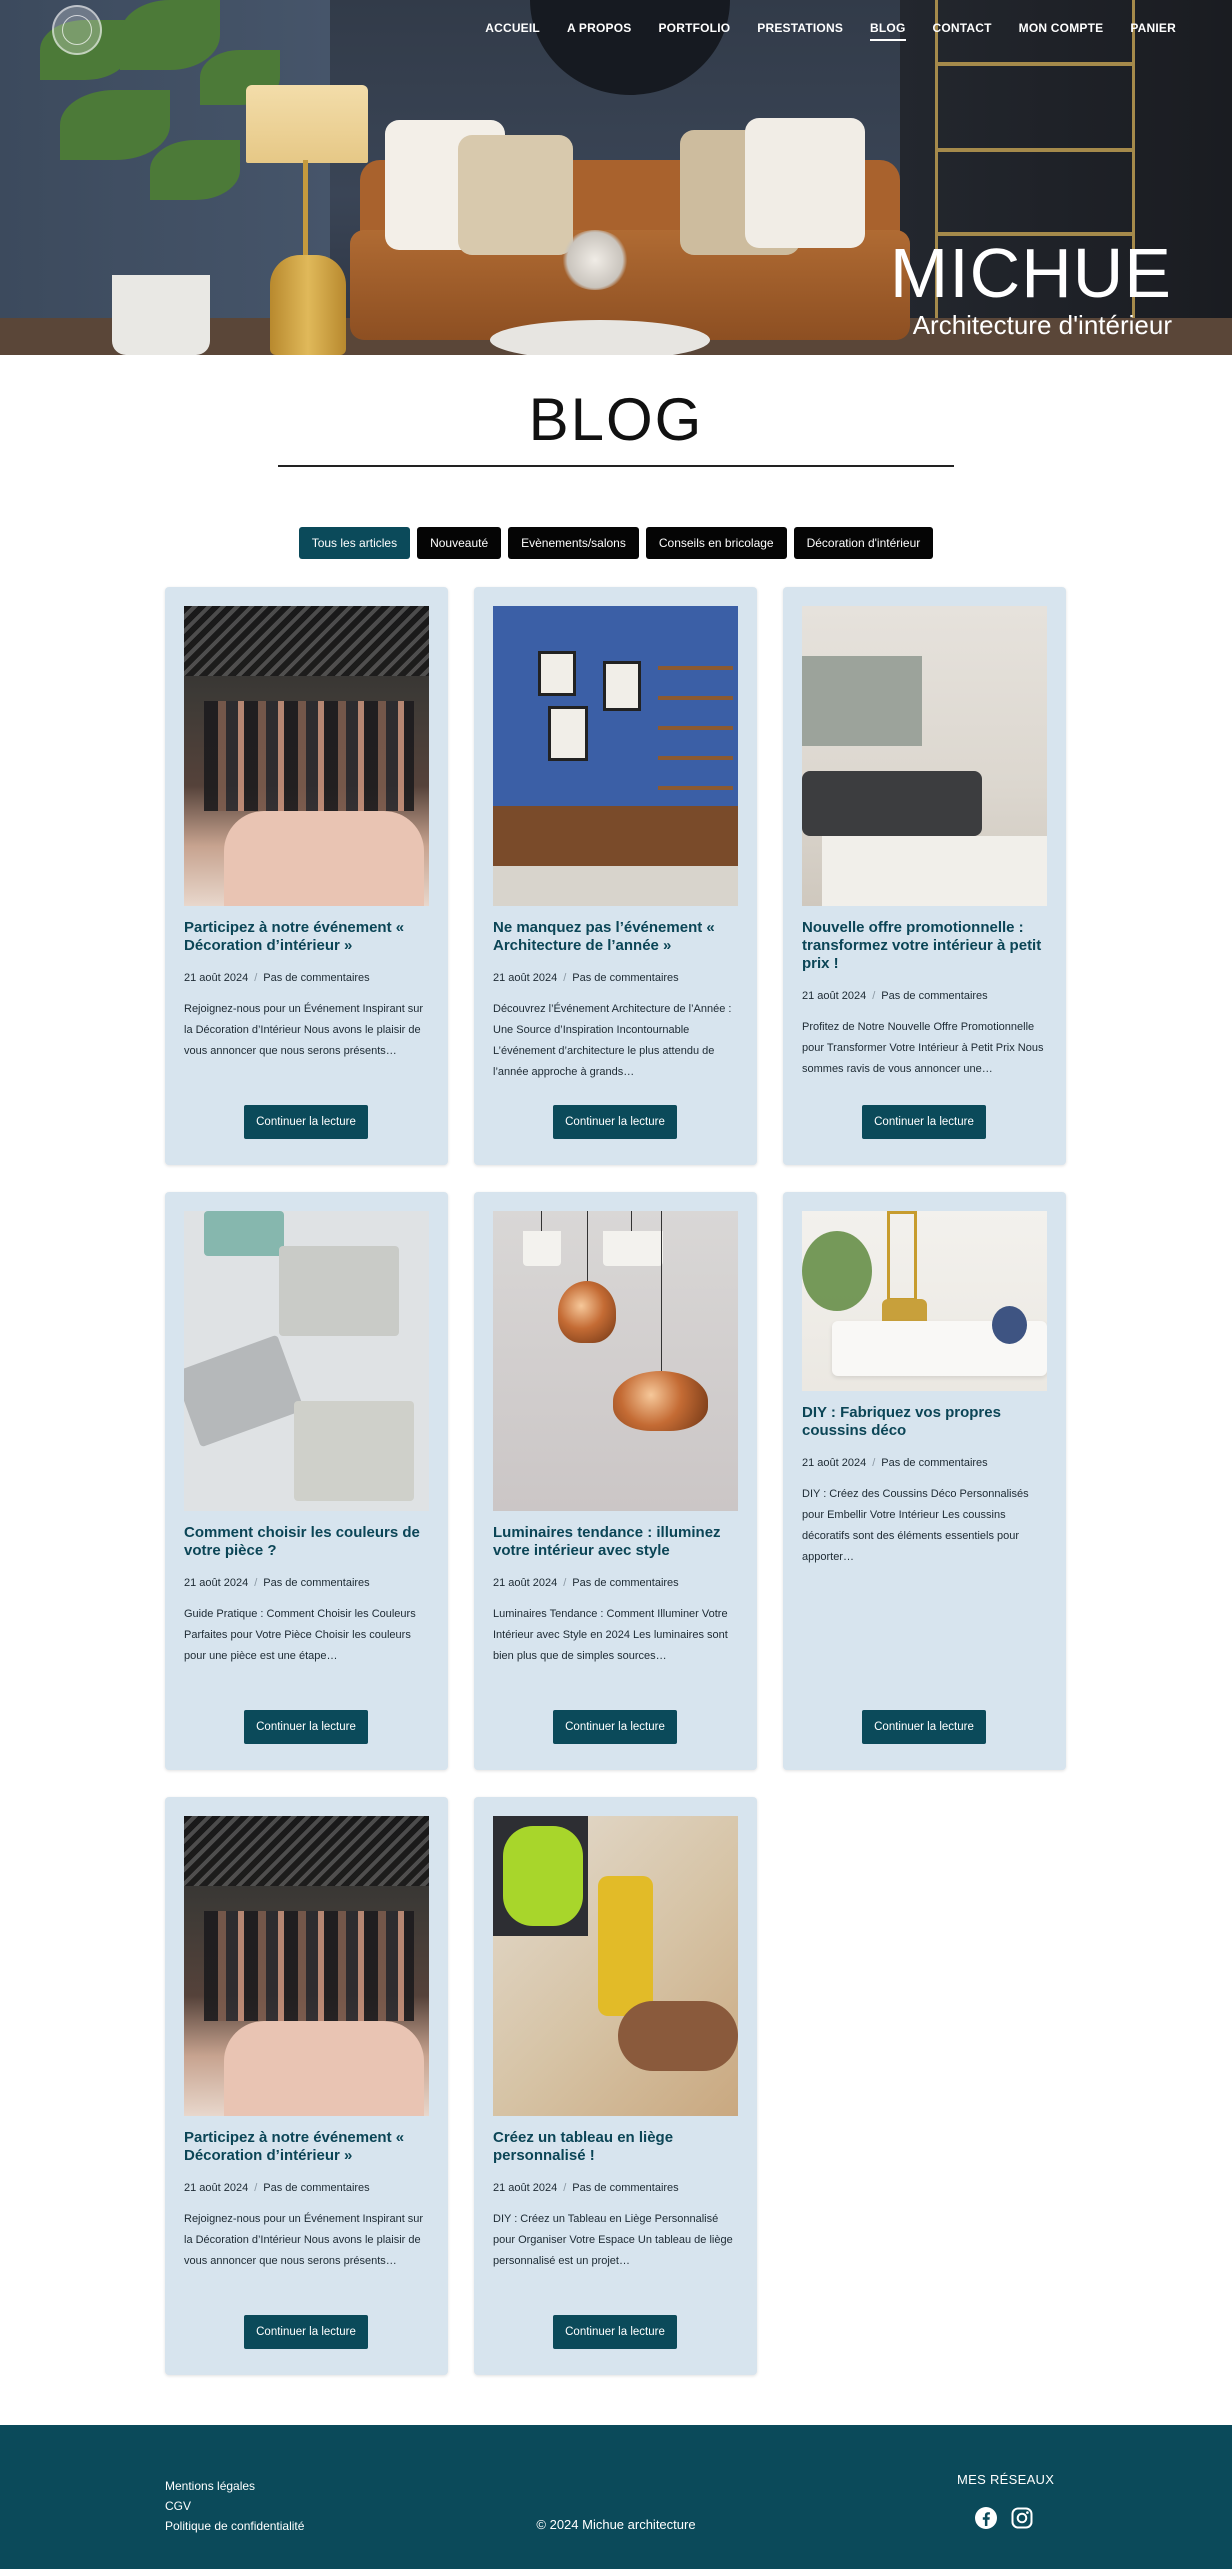 The image size is (1232, 2569). What do you see at coordinates (1061, 31) in the screenshot?
I see `nav-mon-compte: MON COMPTE` at bounding box center [1061, 31].